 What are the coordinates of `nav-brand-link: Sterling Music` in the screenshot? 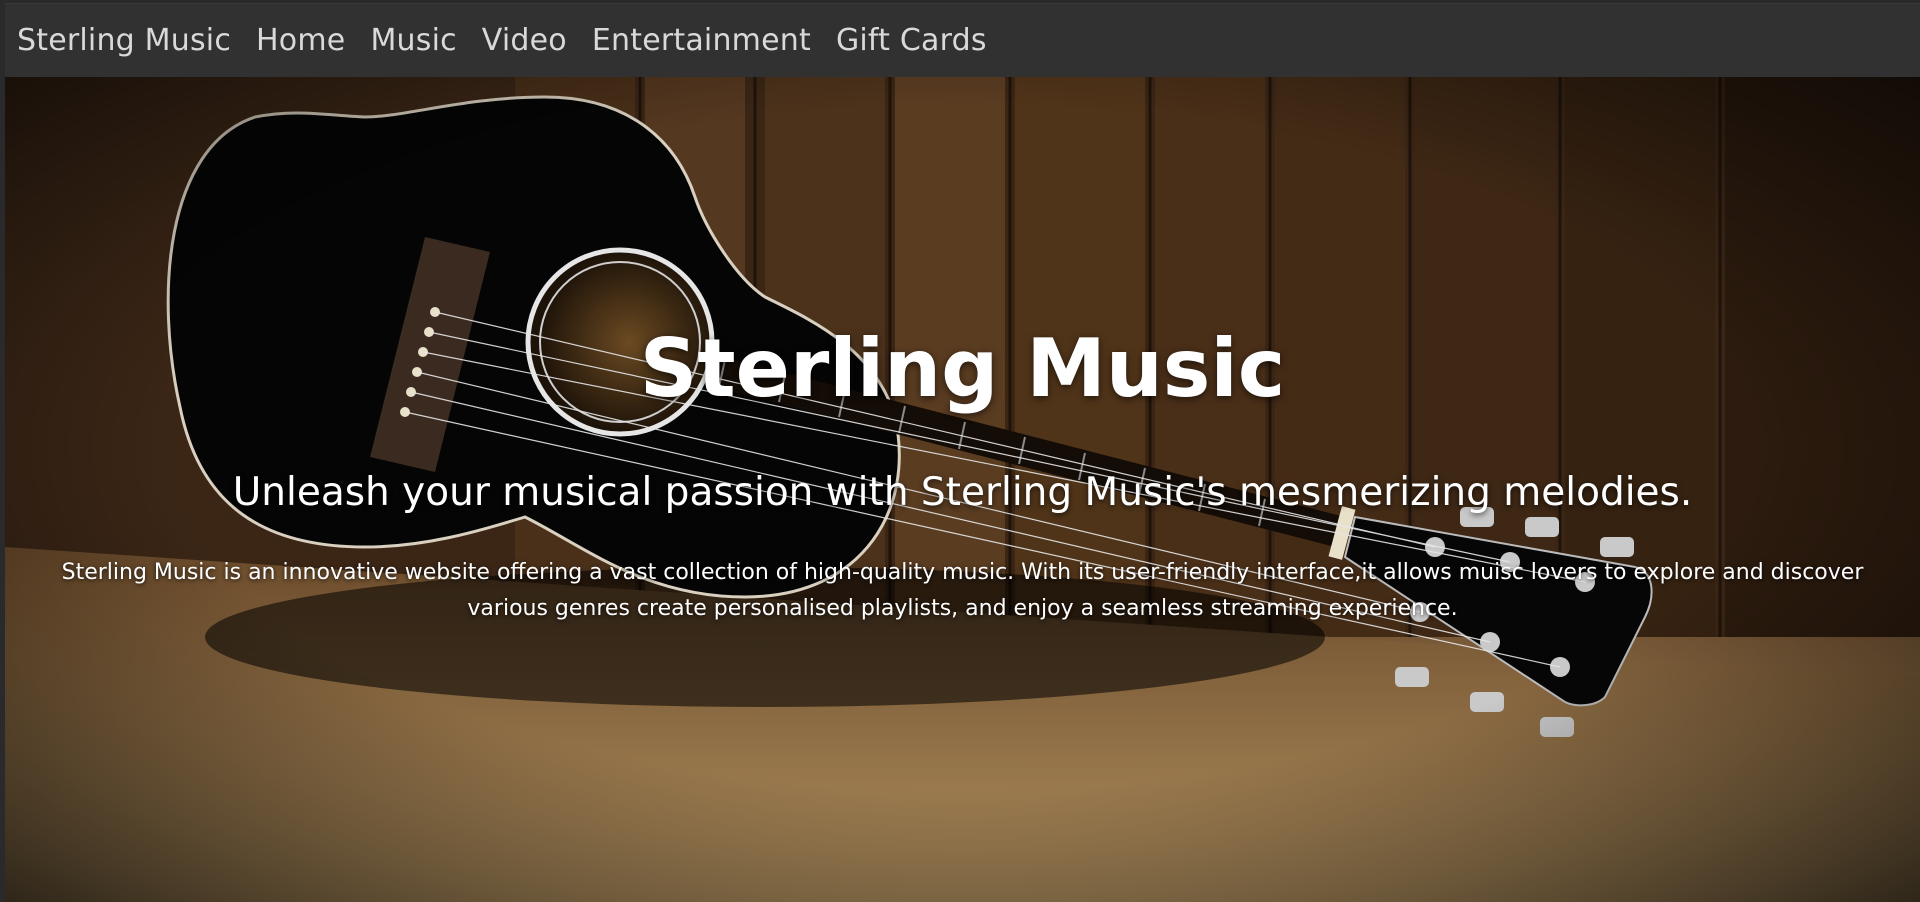 It's located at (124, 40).